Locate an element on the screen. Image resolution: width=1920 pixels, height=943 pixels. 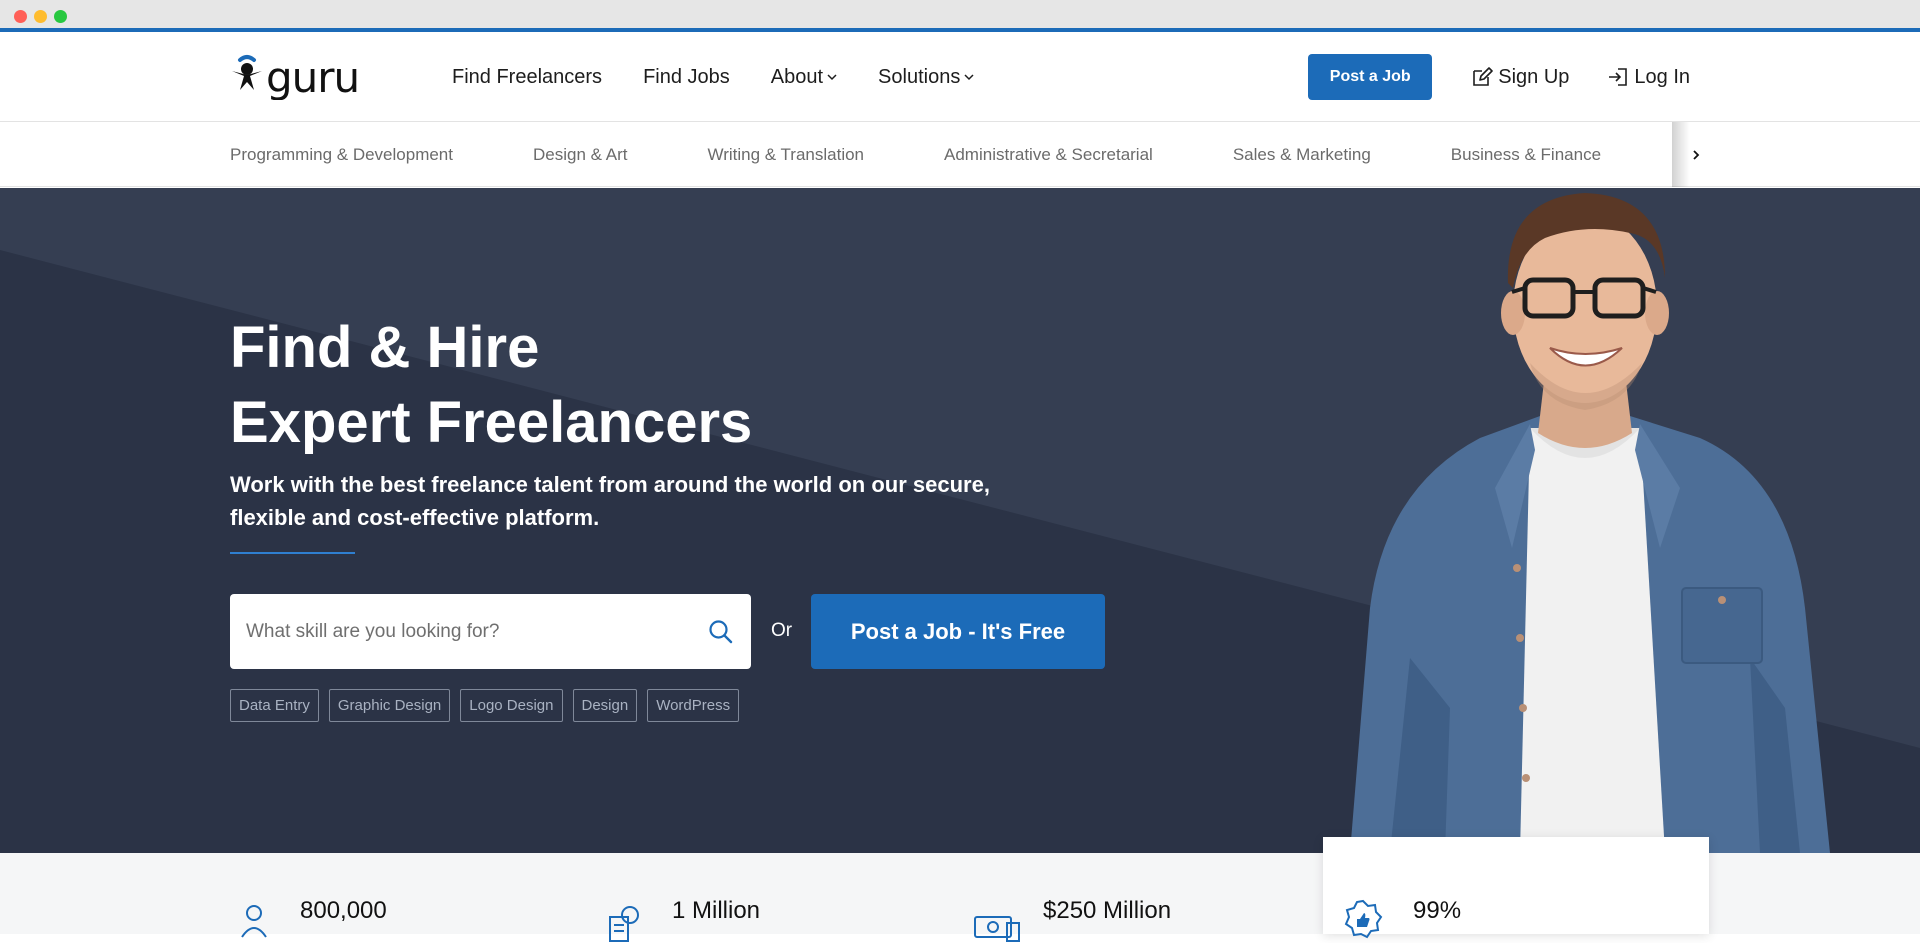
window-minimize-button is located at coordinates (40, 16).